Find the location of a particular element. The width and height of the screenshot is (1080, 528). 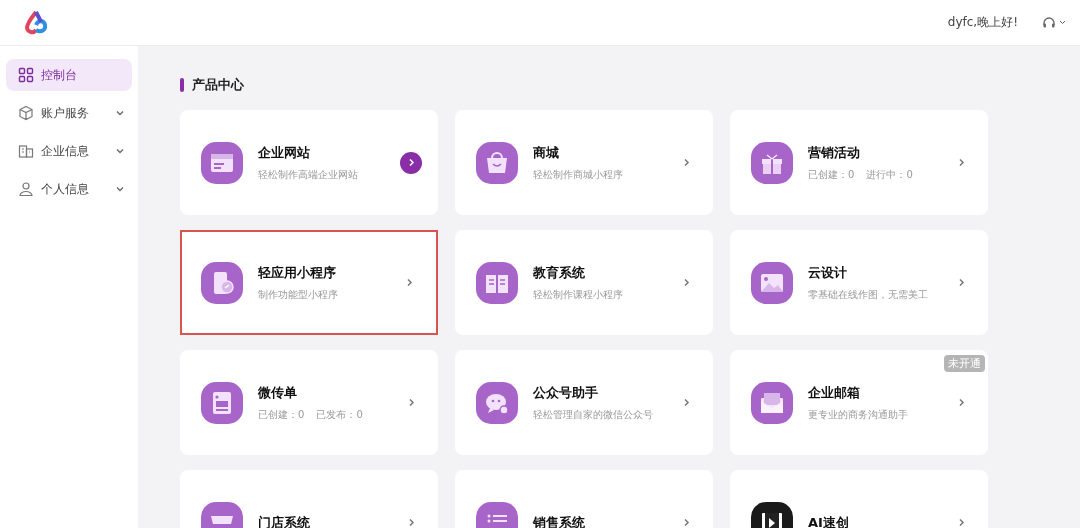

card-title: 云设计 is located at coordinates (828, 272).